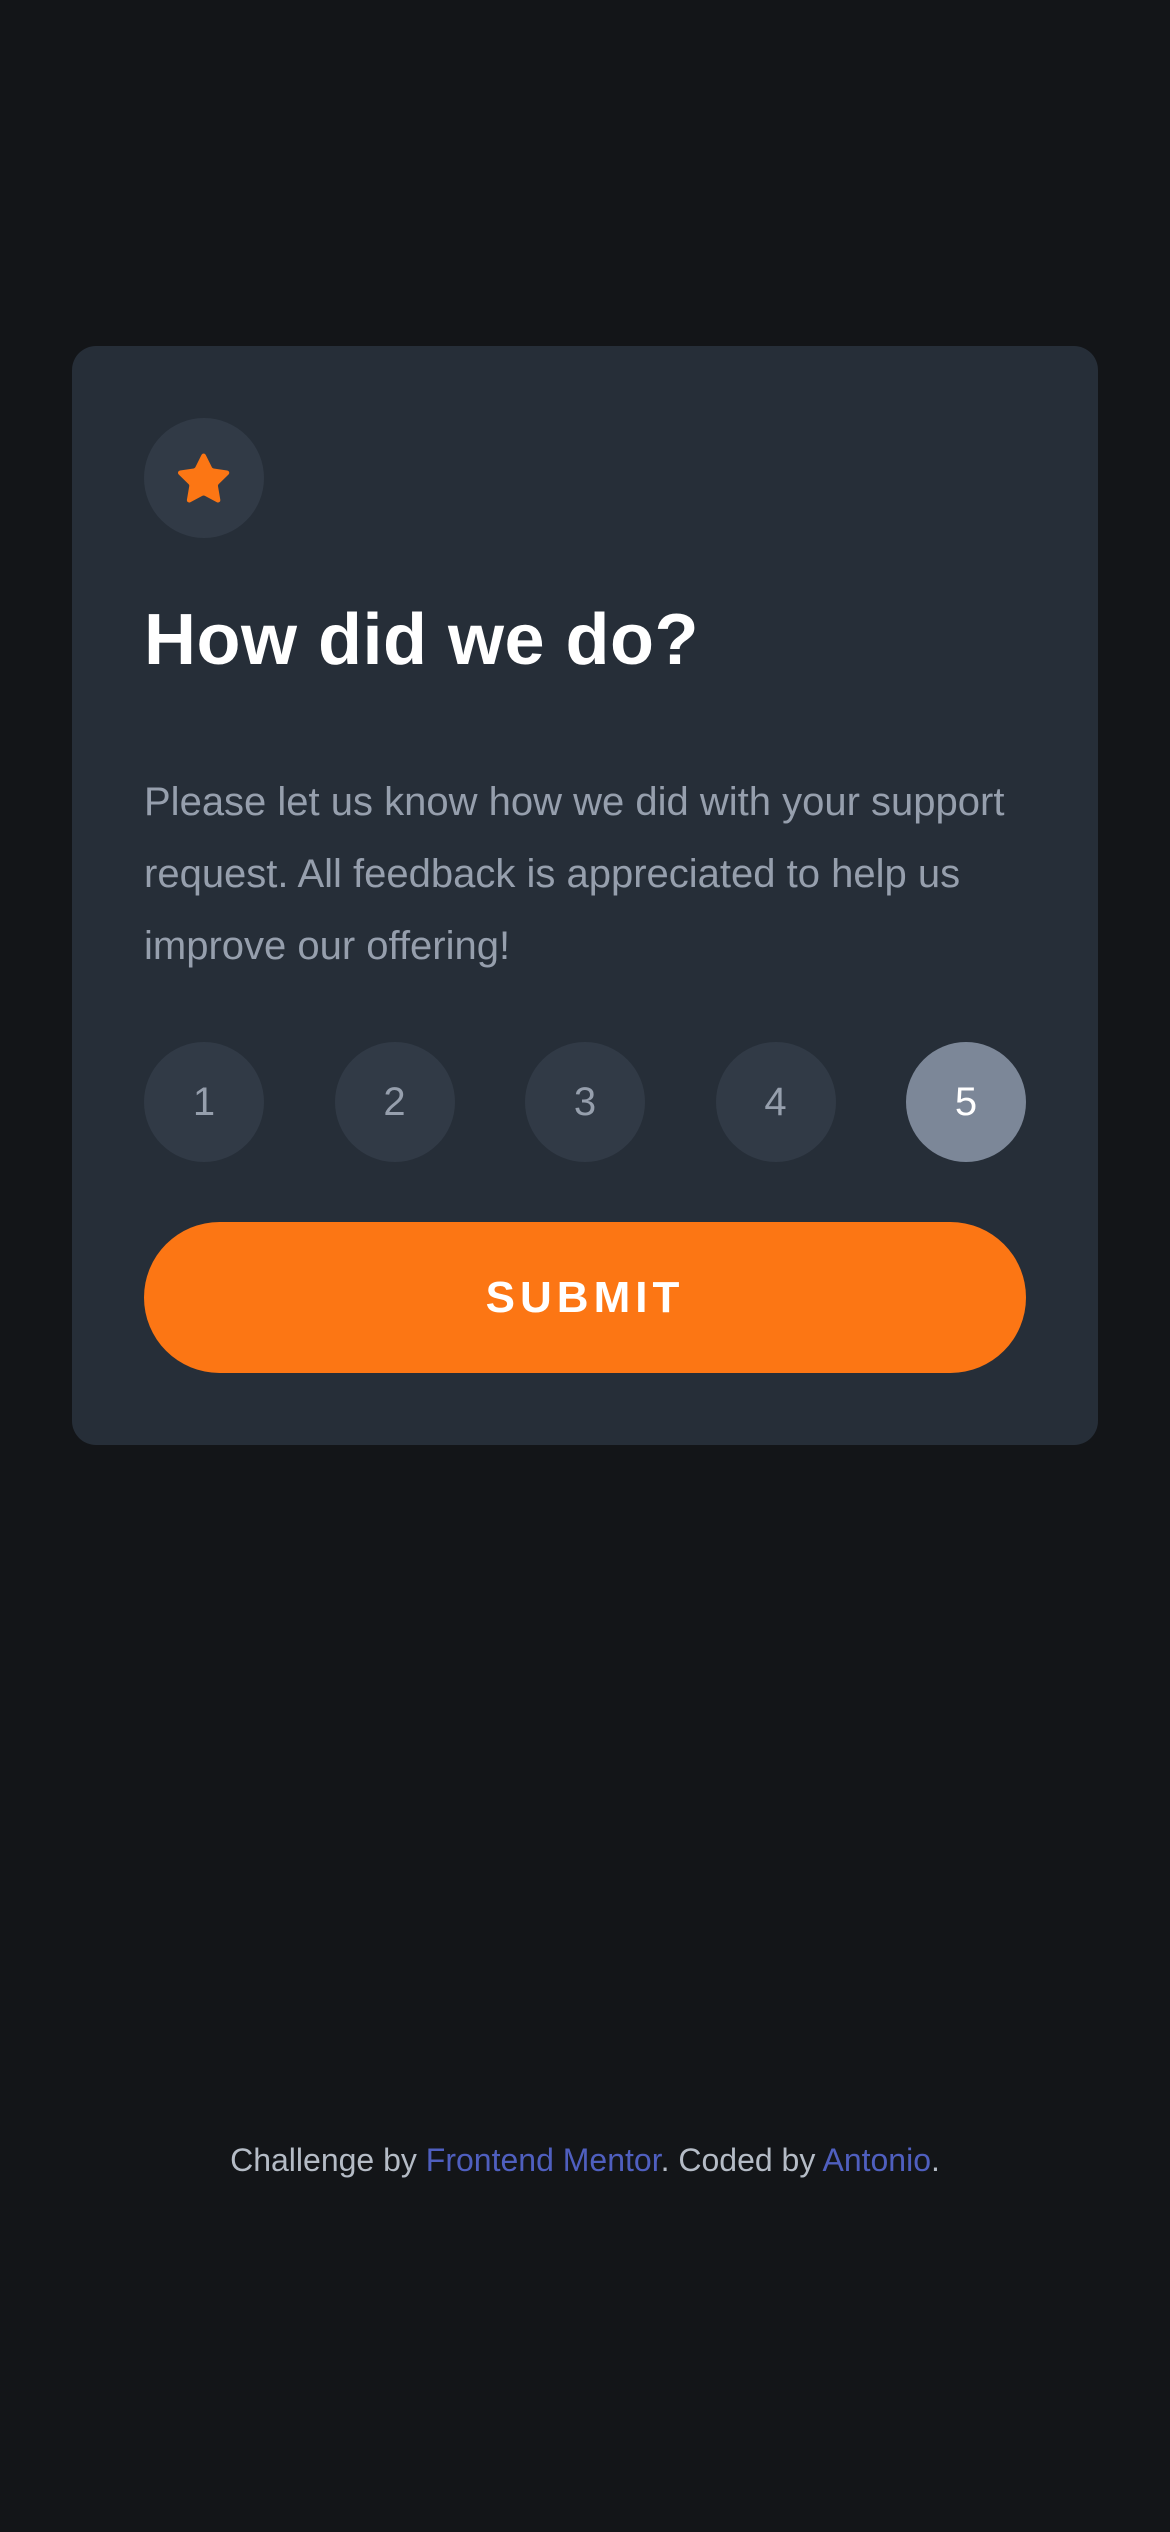 This screenshot has height=2532, width=1170. What do you see at coordinates (394, 1102) in the screenshot?
I see `rating-option-2: 2` at bounding box center [394, 1102].